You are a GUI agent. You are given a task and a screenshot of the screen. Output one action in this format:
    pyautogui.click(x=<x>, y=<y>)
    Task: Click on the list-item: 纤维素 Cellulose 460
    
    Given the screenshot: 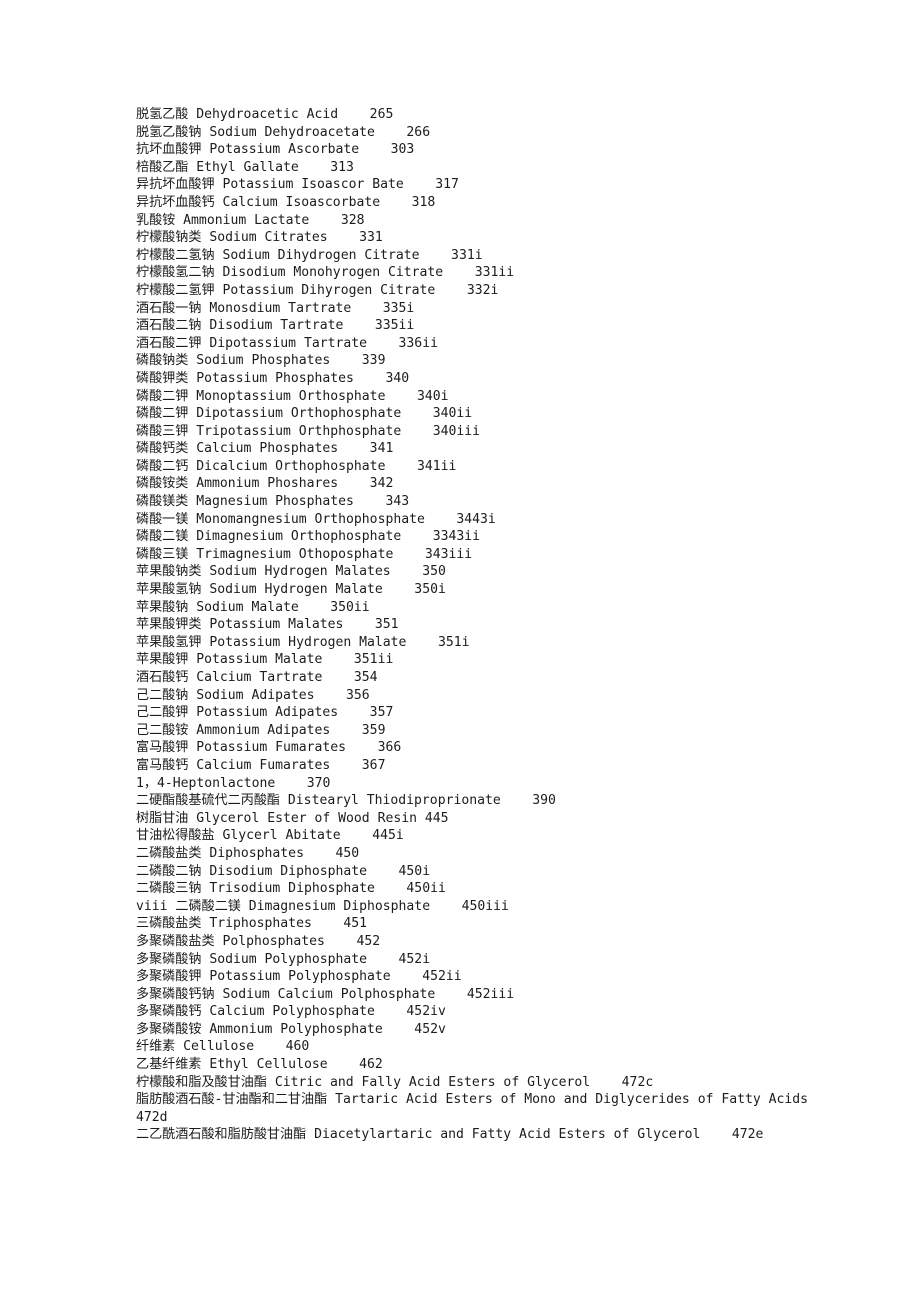 What is the action you would take?
    pyautogui.click(x=223, y=1047)
    